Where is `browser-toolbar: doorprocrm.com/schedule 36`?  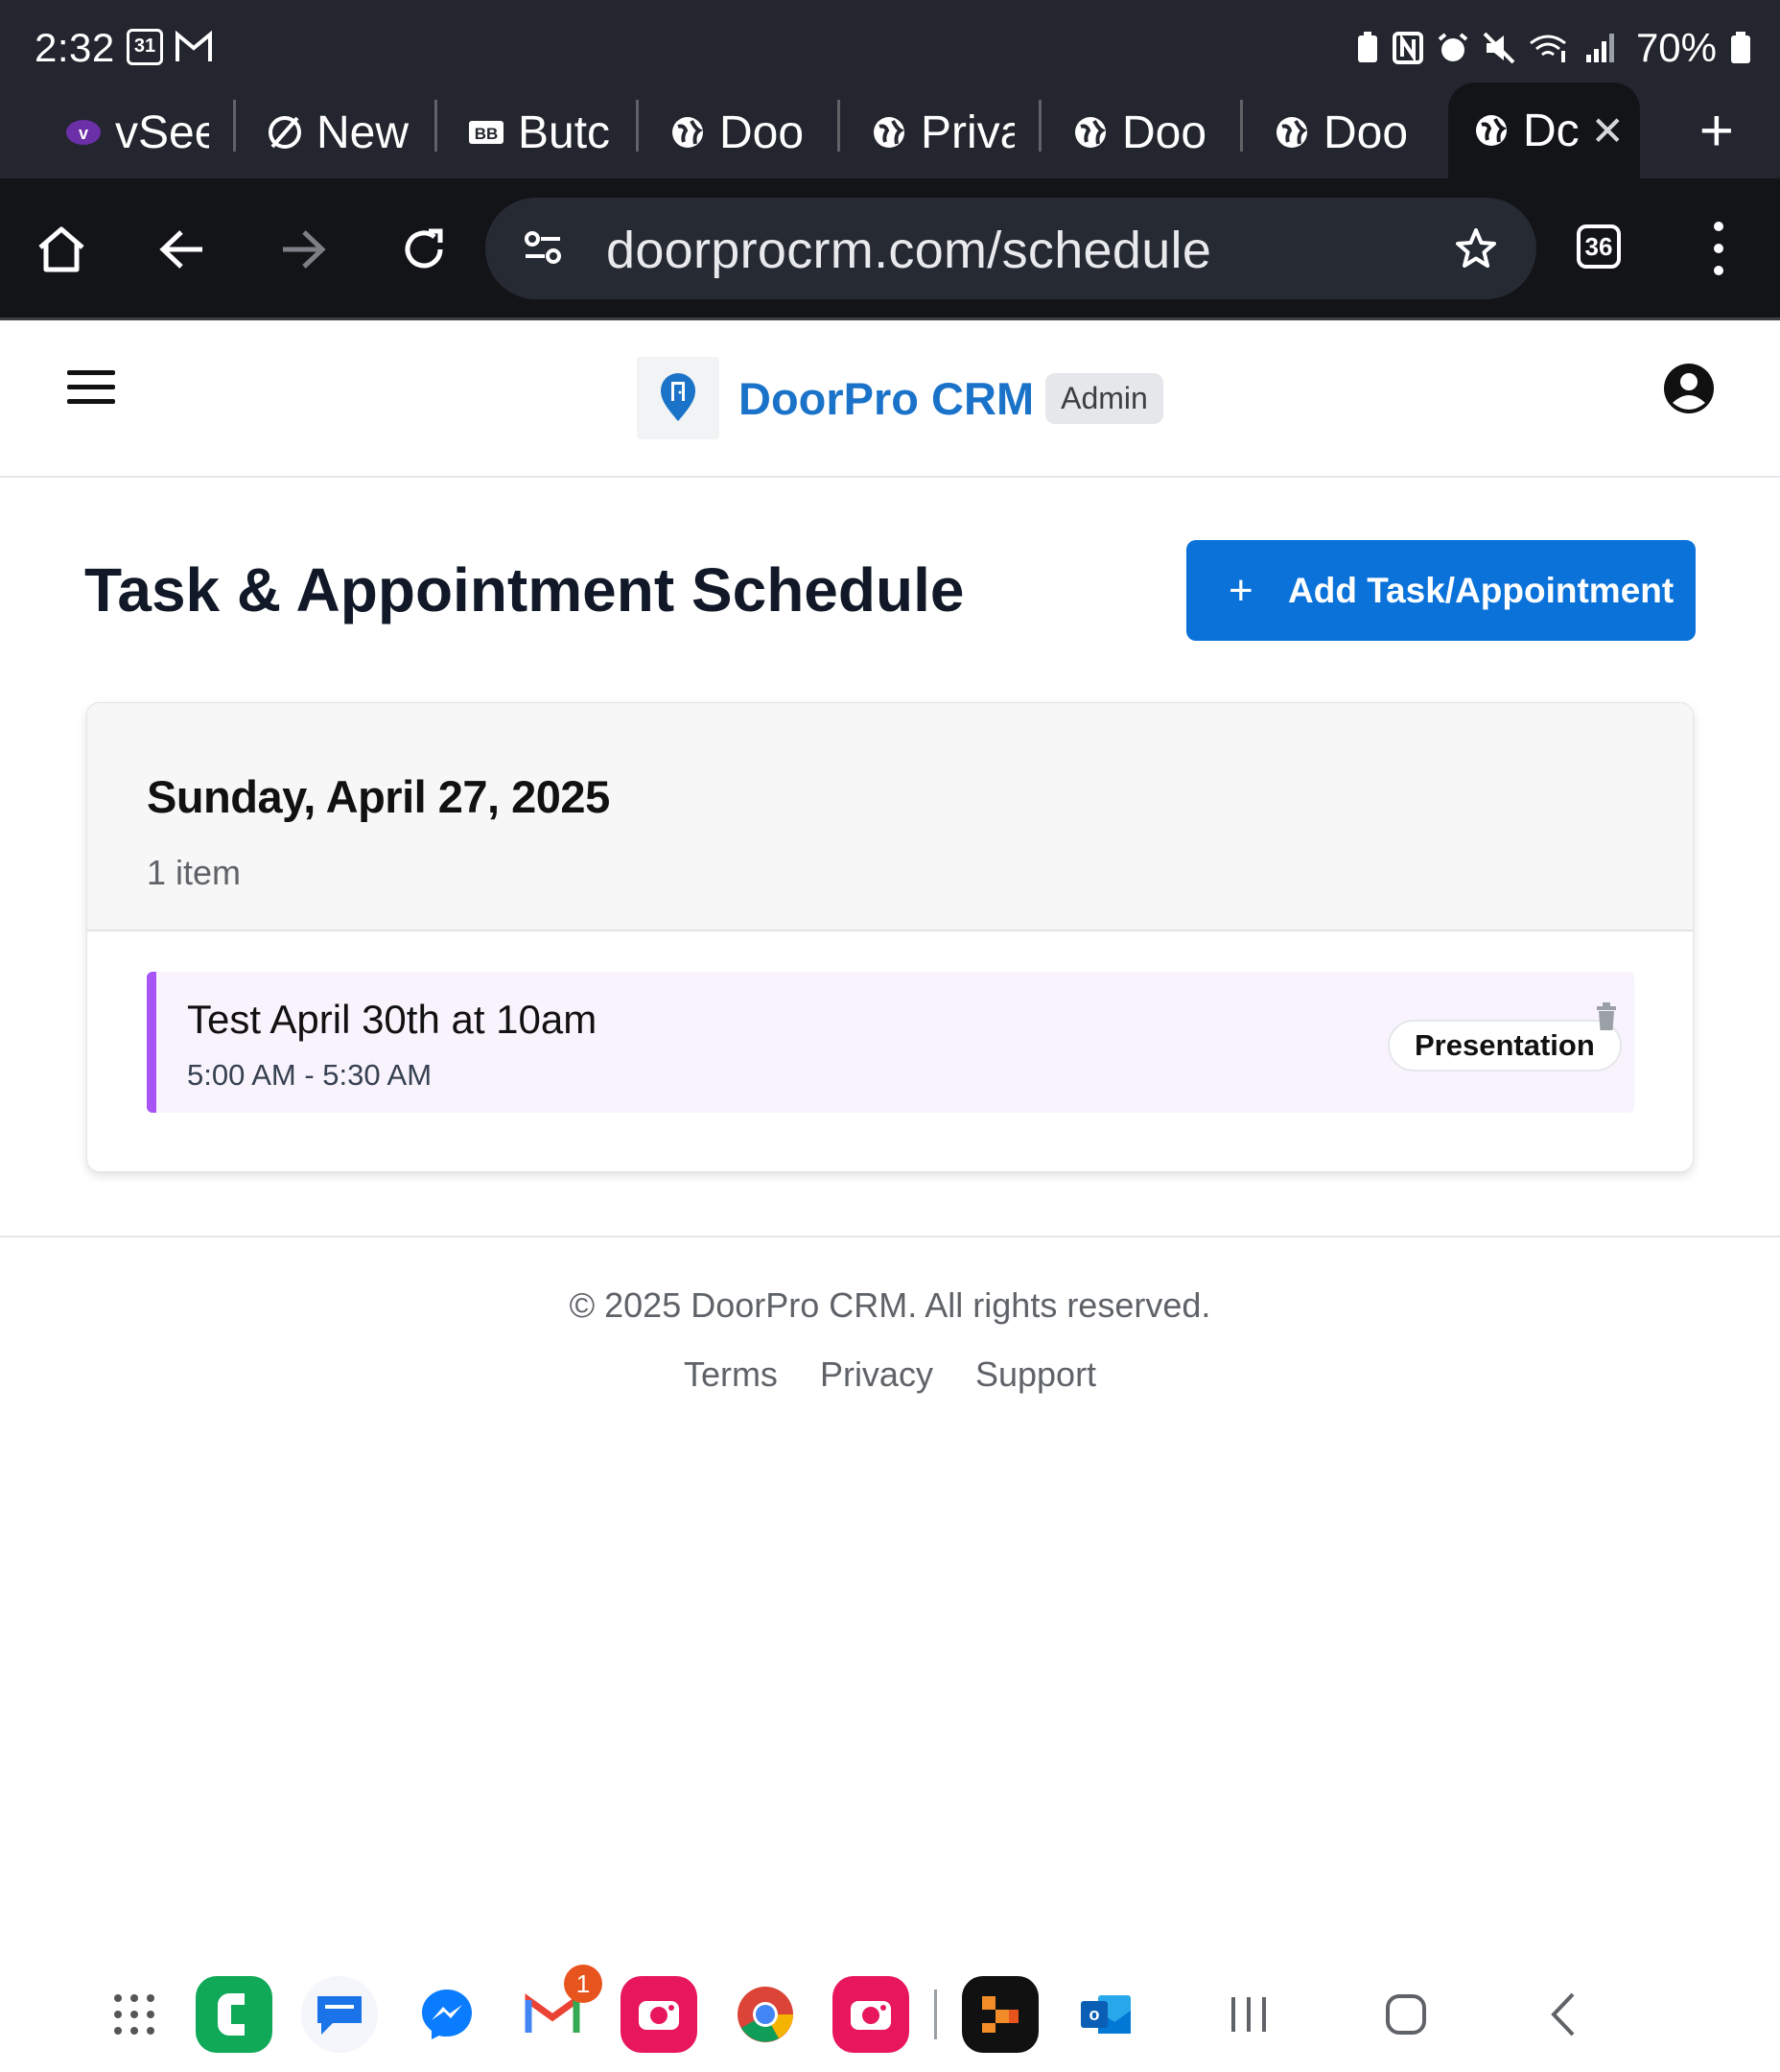 browser-toolbar: doorprocrm.com/schedule 36 is located at coordinates (890, 249).